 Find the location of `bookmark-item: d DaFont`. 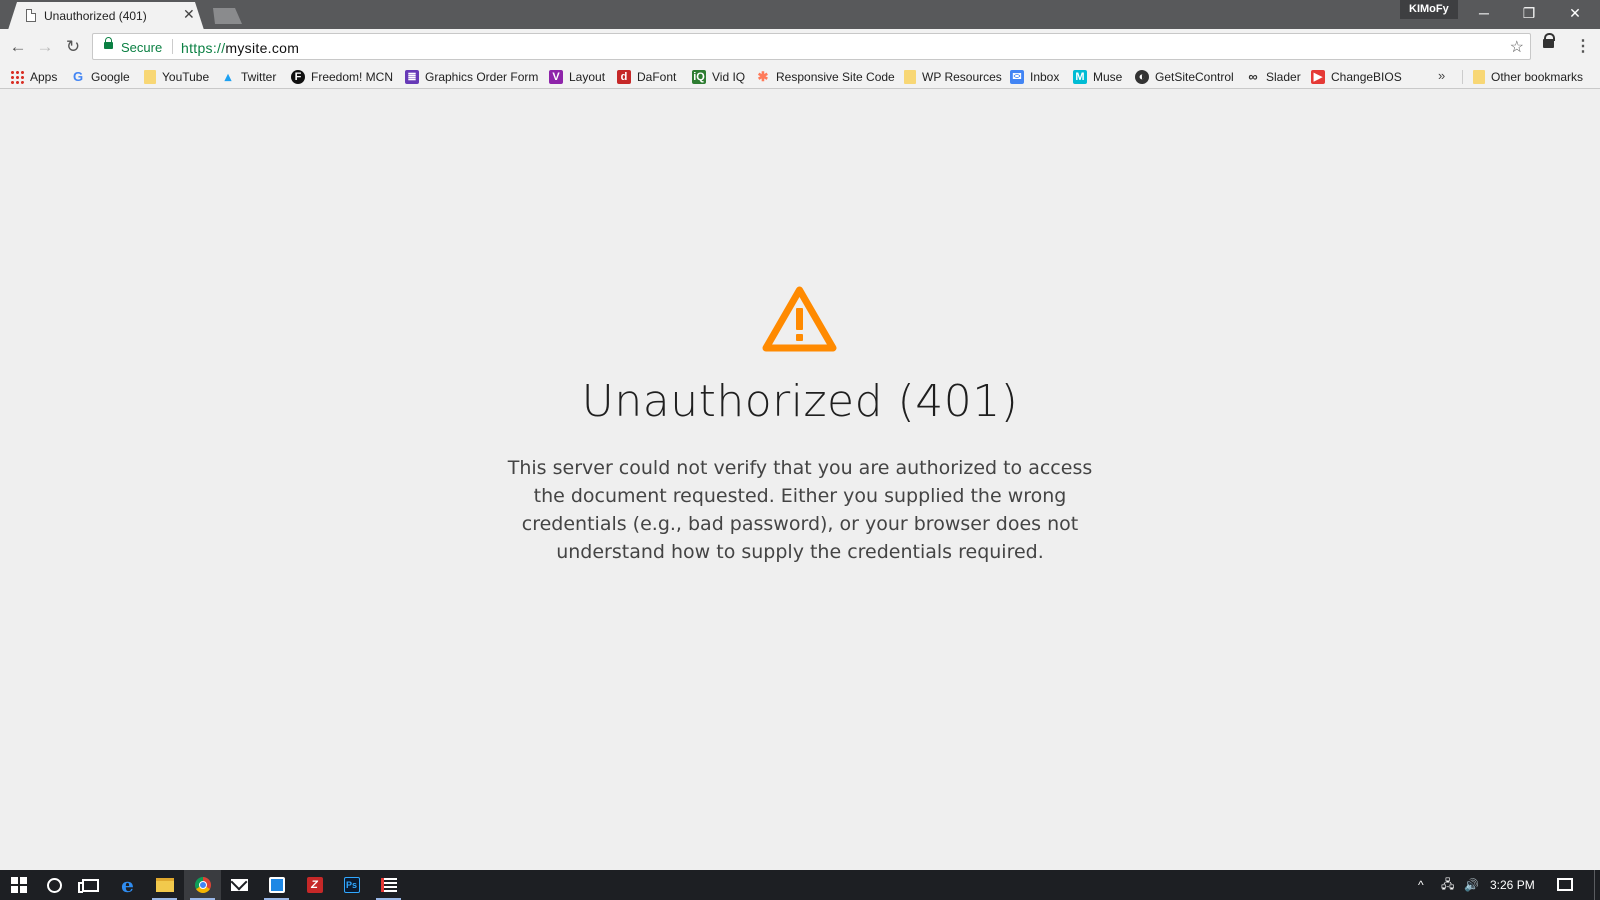

bookmark-item: d DaFont is located at coordinates (646, 77).